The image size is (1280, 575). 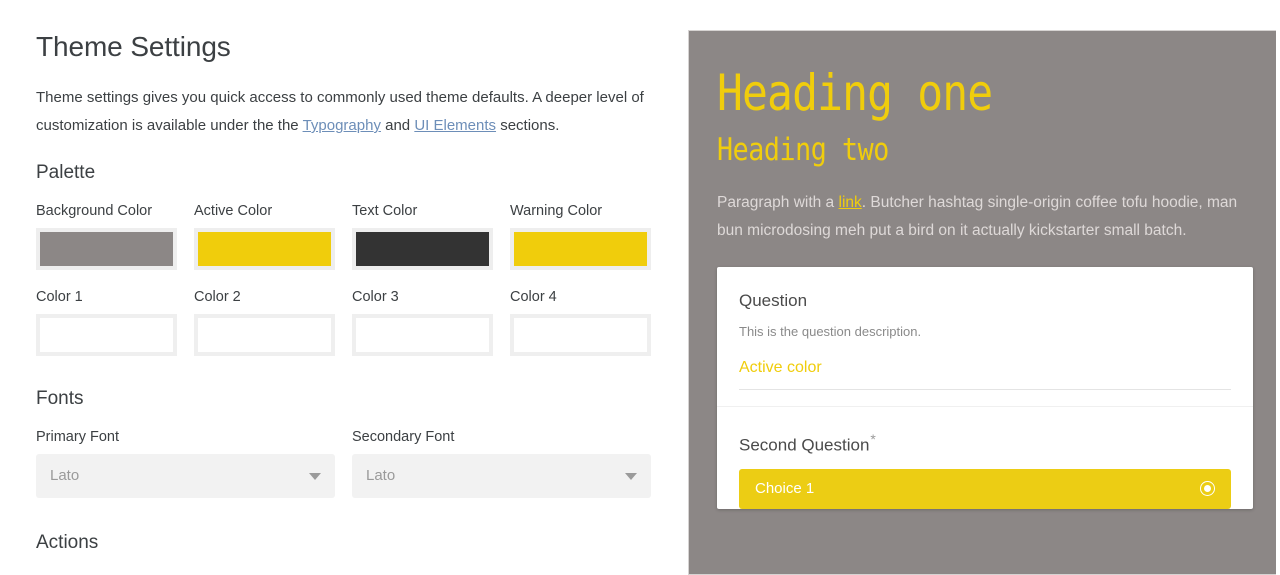 I want to click on background-color-swatch, so click(x=106, y=249).